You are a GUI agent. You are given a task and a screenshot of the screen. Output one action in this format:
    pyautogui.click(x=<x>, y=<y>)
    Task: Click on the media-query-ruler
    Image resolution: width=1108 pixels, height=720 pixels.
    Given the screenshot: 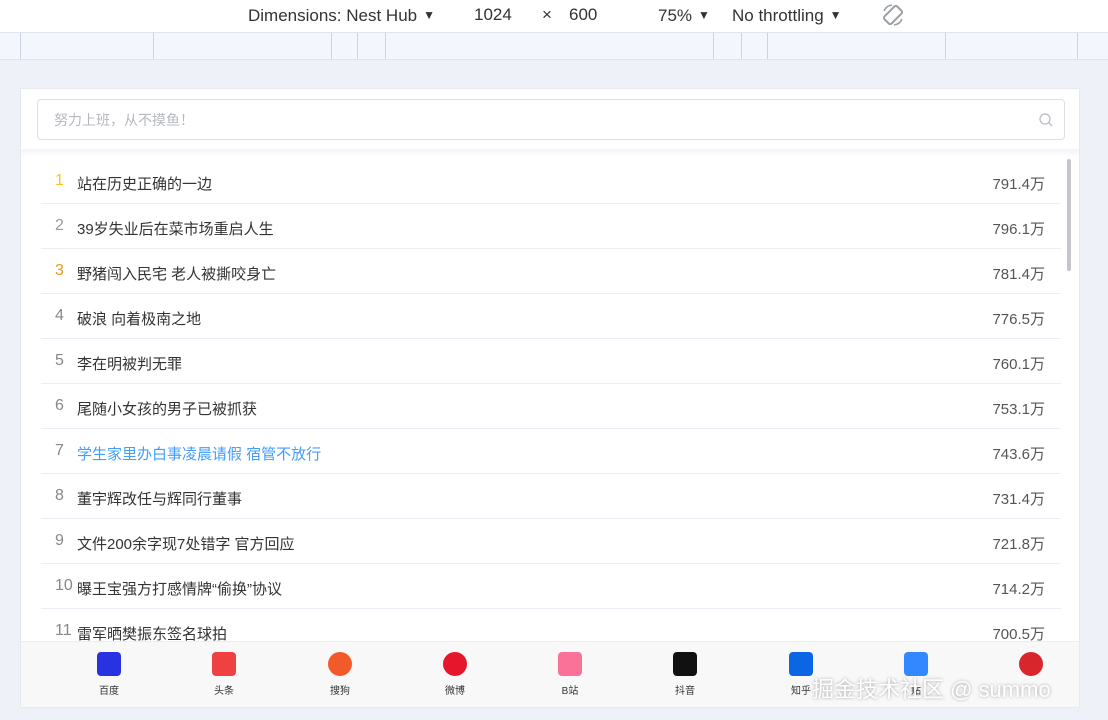 What is the action you would take?
    pyautogui.click(x=554, y=46)
    